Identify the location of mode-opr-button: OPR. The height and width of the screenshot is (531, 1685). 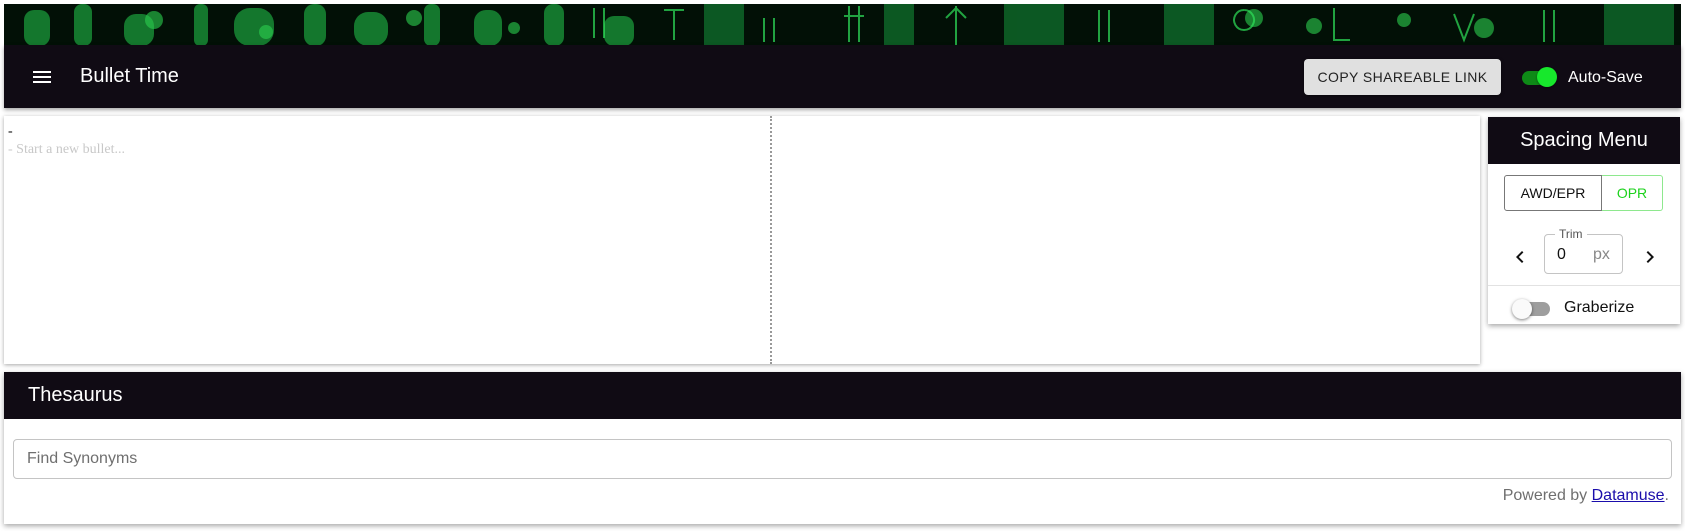
(1632, 193).